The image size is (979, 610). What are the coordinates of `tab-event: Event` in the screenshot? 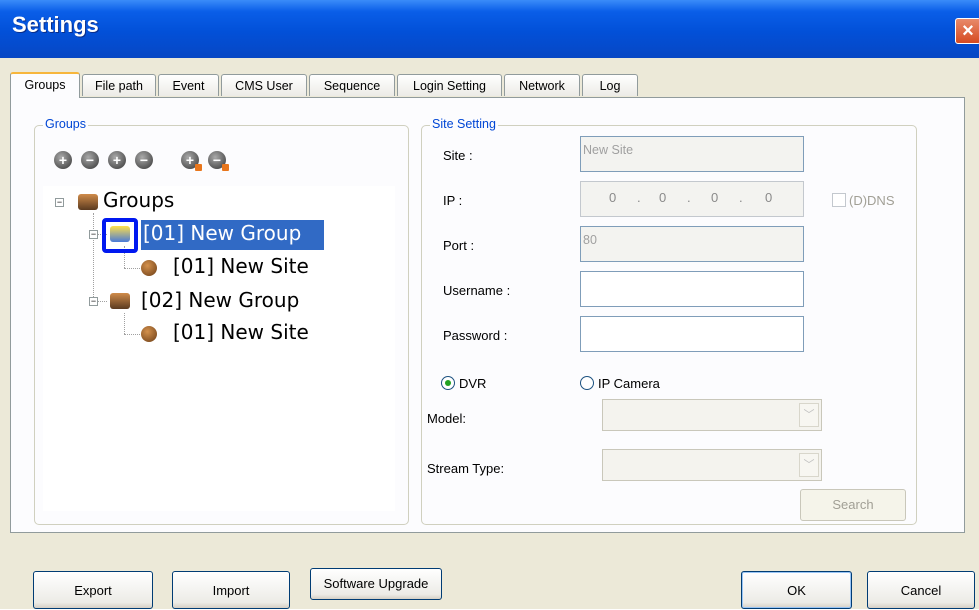 It's located at (188, 85).